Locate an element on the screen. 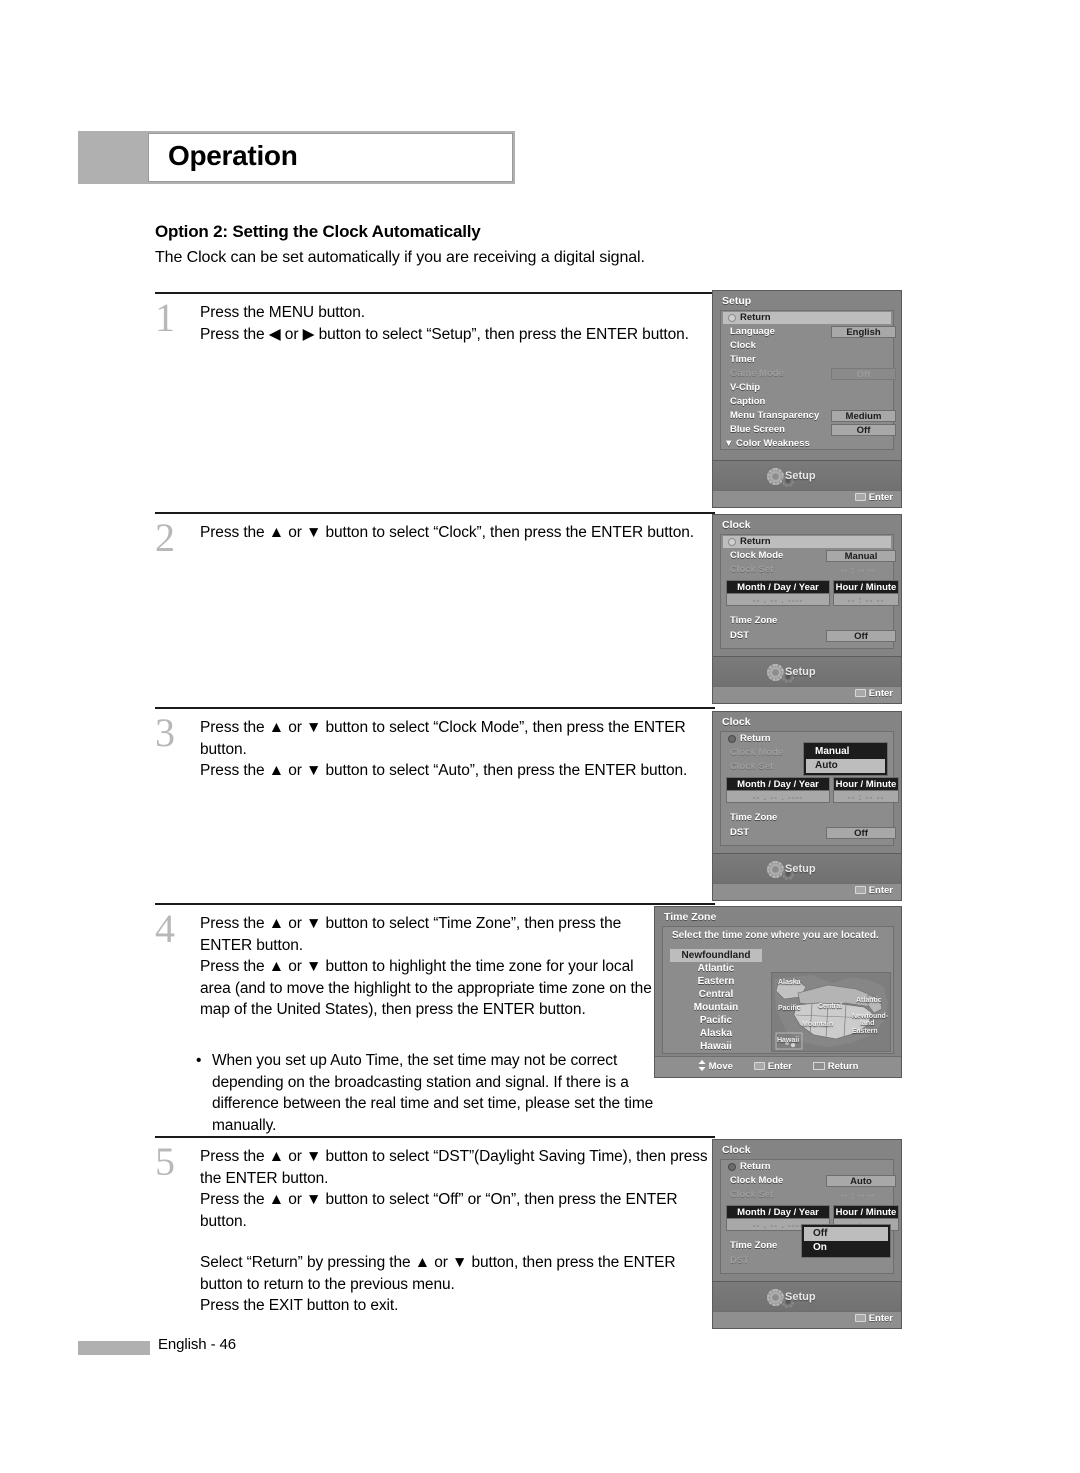 This screenshot has width=1080, height=1473. dst-options-dropdown: Off On is located at coordinates (846, 1241).